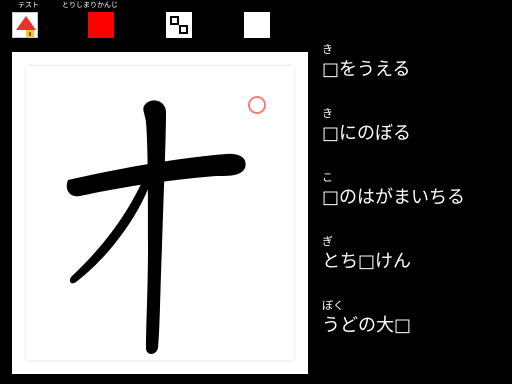 Image resolution: width=512 pixels, height=384 pixels. I want to click on word-item-4: ぎ とち□けん, so click(415, 265).